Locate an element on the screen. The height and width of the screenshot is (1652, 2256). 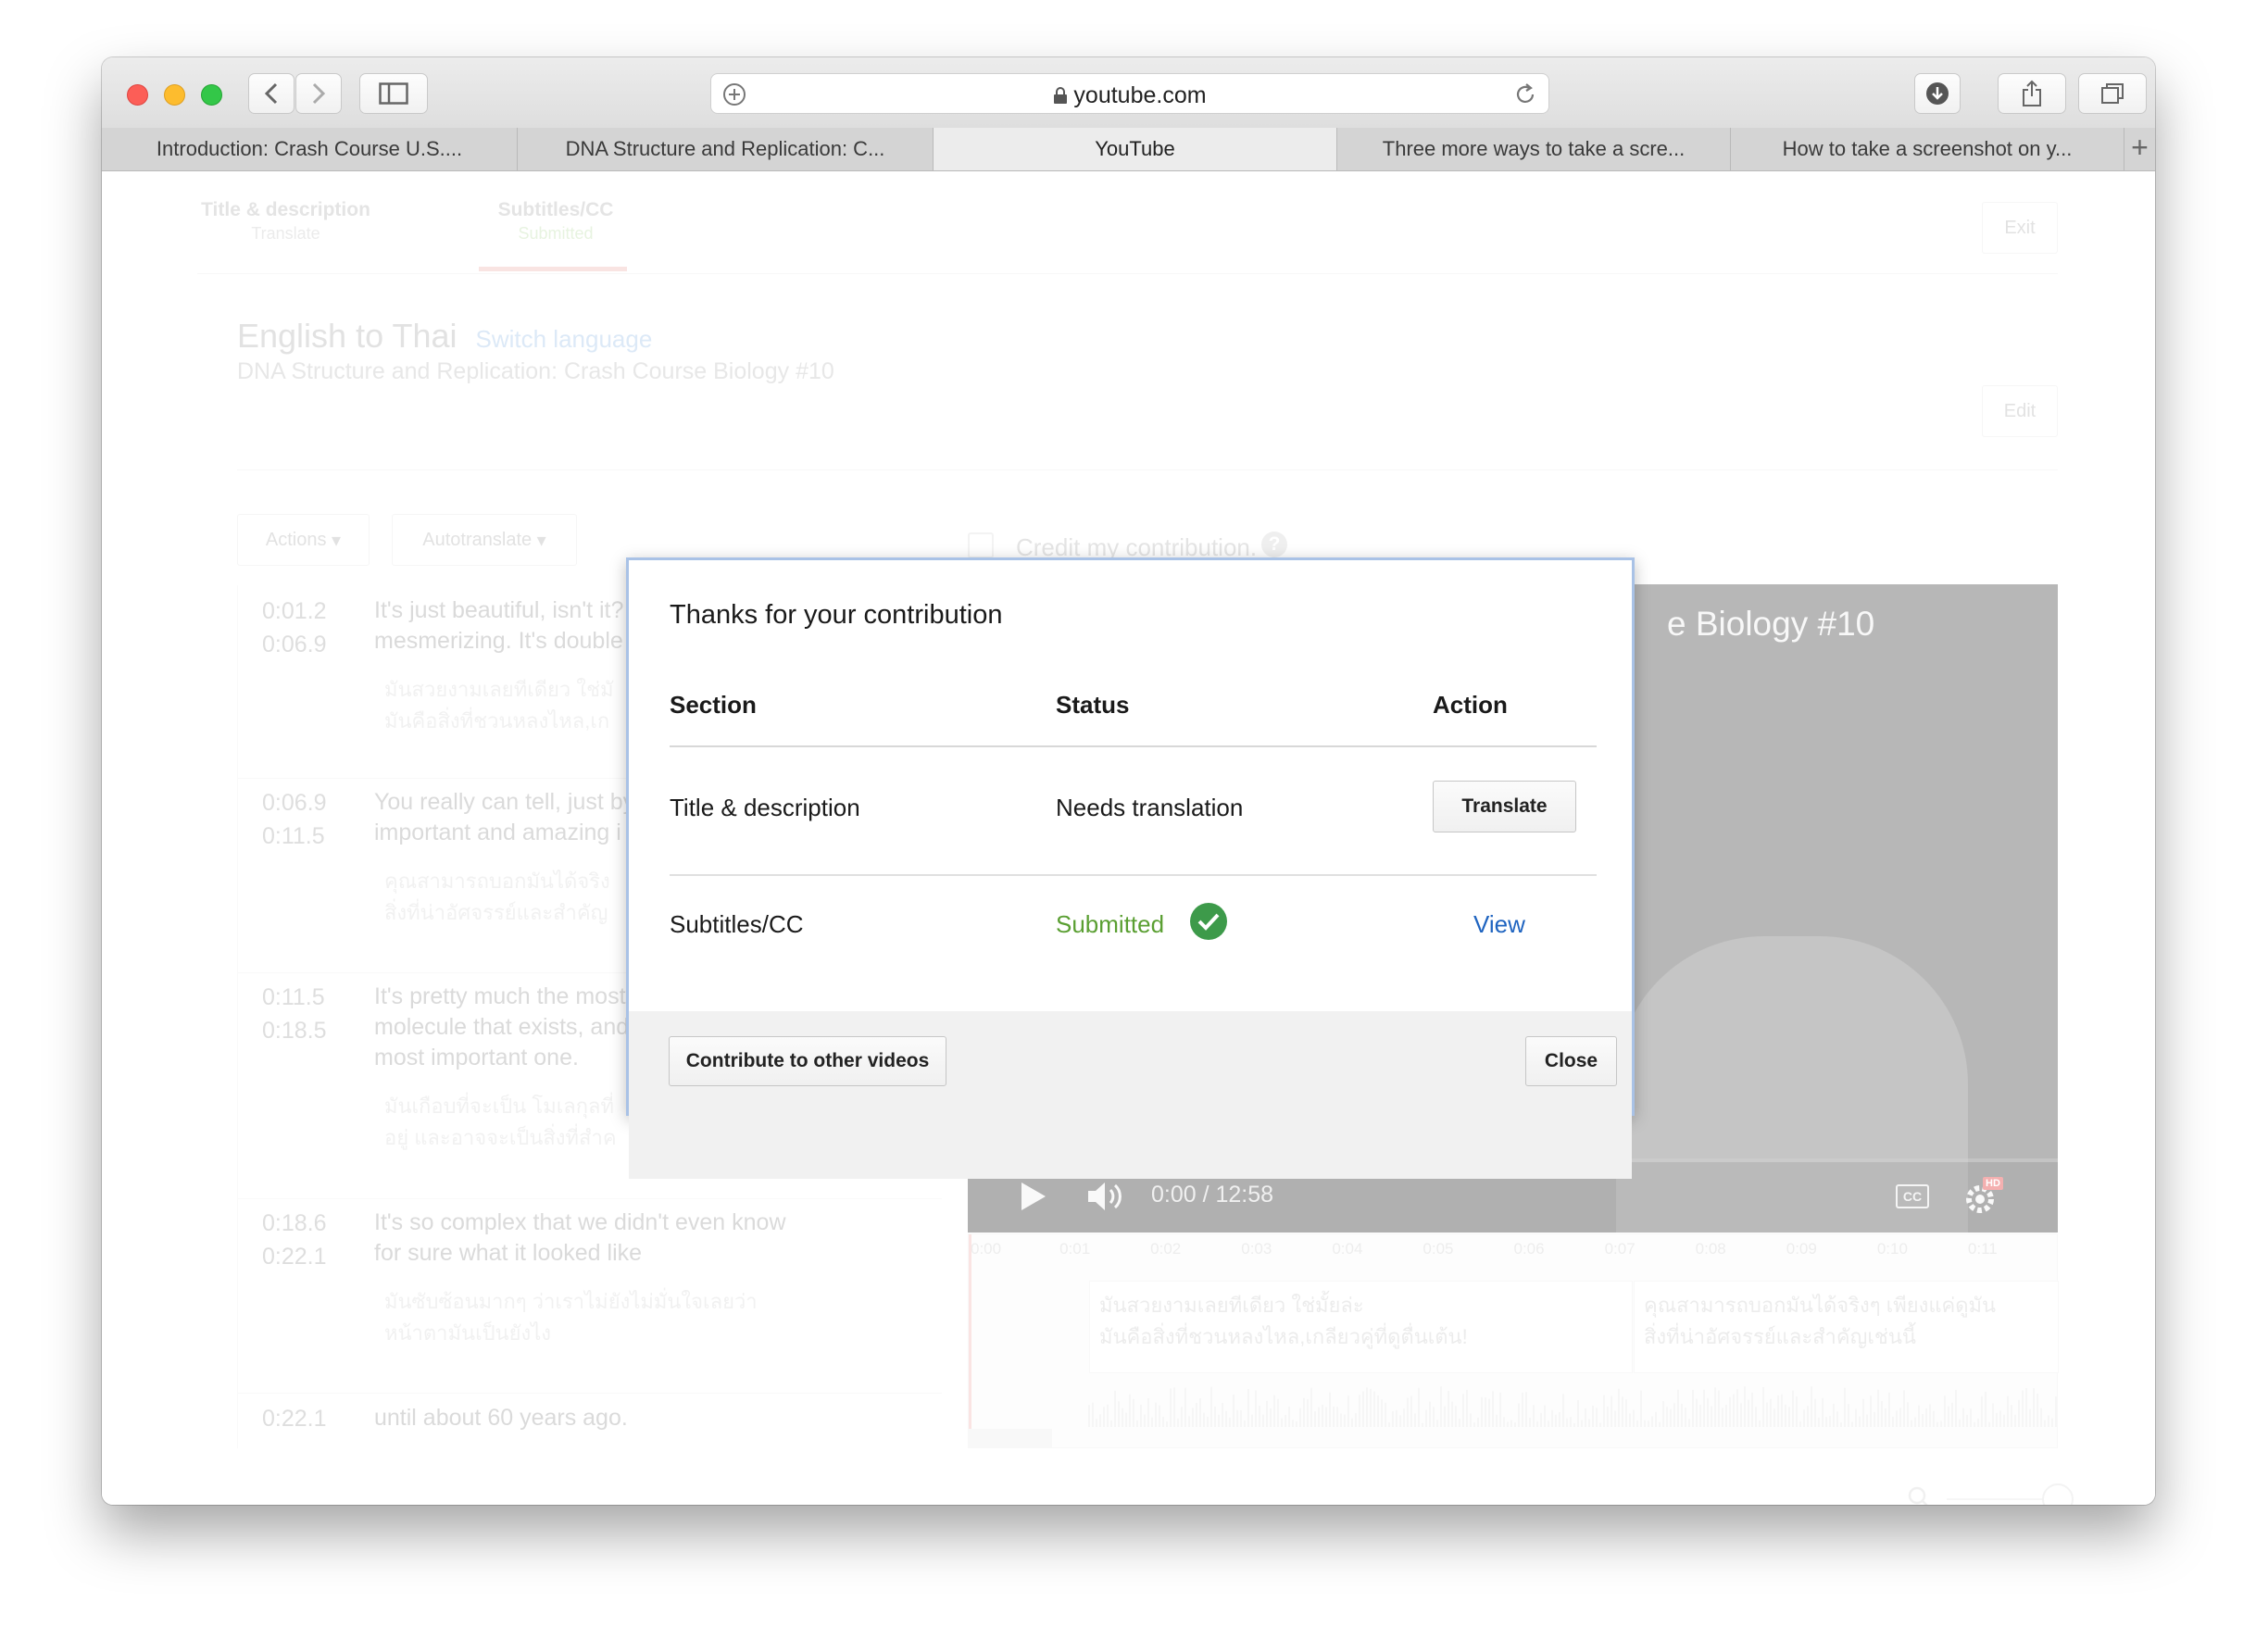
reload-icon is located at coordinates (1525, 94).